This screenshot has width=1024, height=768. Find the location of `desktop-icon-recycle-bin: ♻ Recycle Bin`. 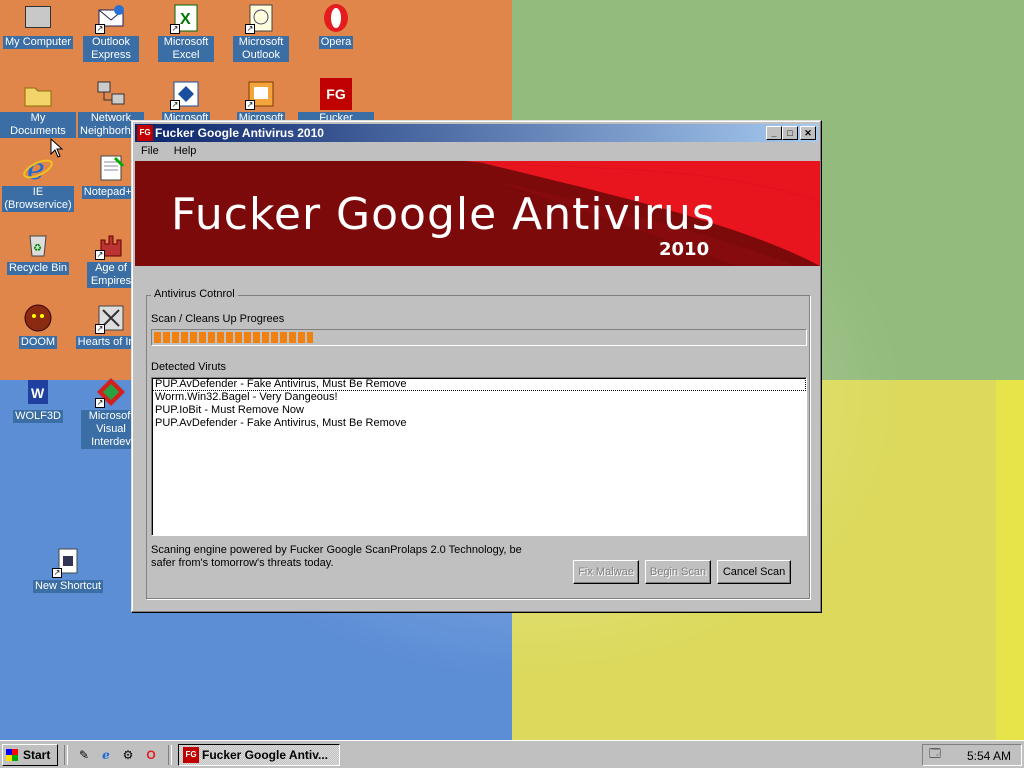

desktop-icon-recycle-bin: ♻ Recycle Bin is located at coordinates (38, 251).